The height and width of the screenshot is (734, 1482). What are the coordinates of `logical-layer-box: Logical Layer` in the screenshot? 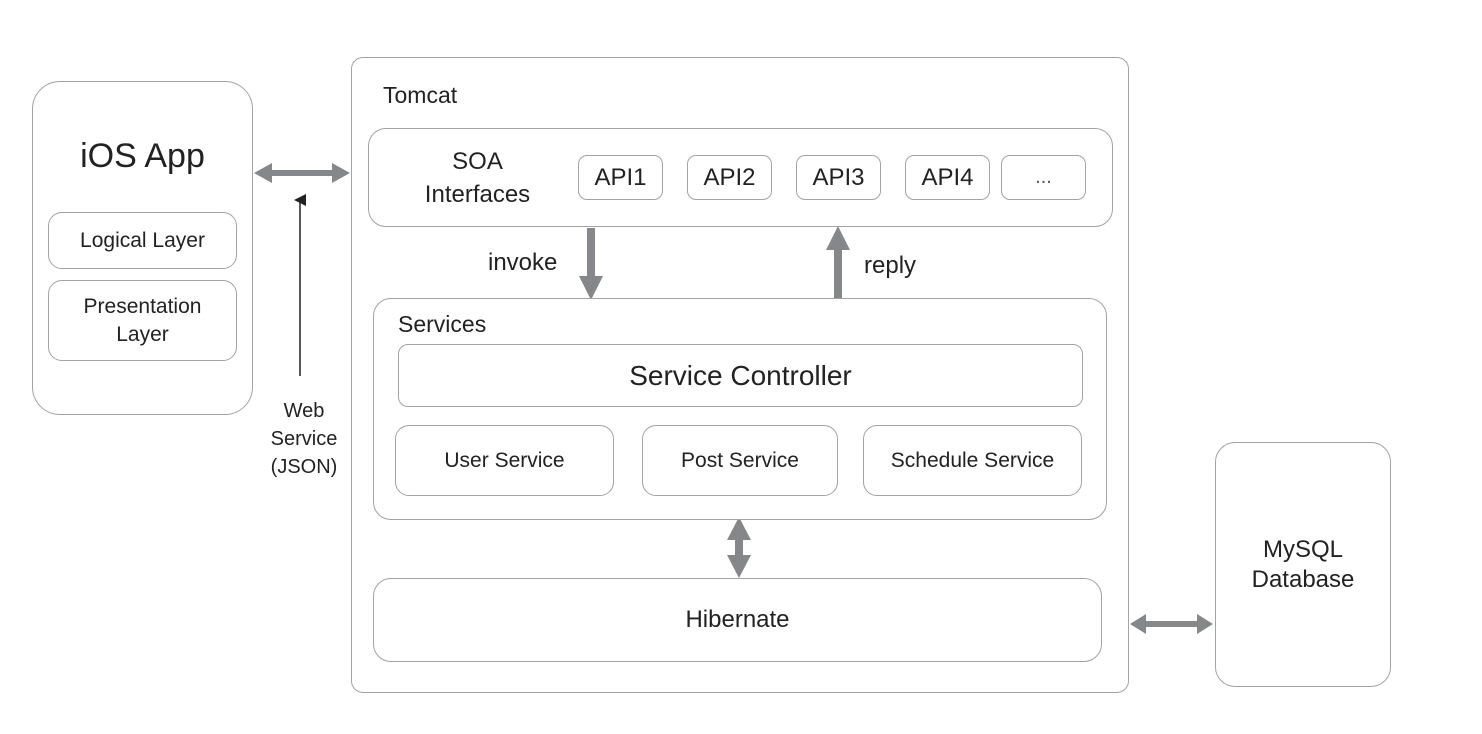 It's located at (142, 240).